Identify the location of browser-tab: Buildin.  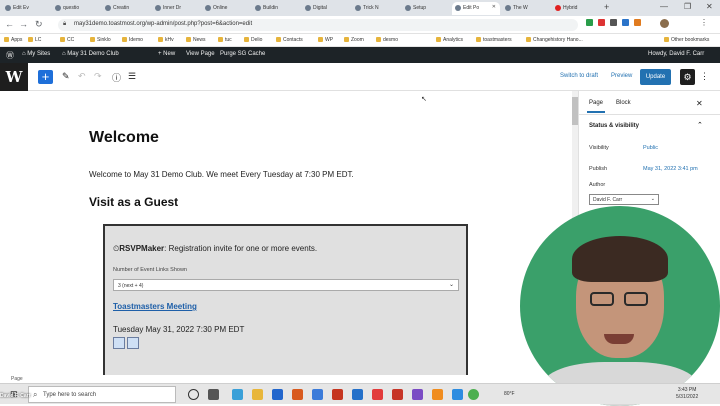
(276, 8).